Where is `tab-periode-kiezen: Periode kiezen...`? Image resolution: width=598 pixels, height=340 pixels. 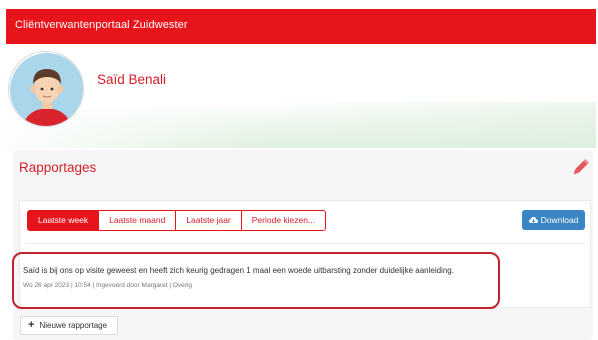 tab-periode-kiezen: Periode kiezen... is located at coordinates (283, 220).